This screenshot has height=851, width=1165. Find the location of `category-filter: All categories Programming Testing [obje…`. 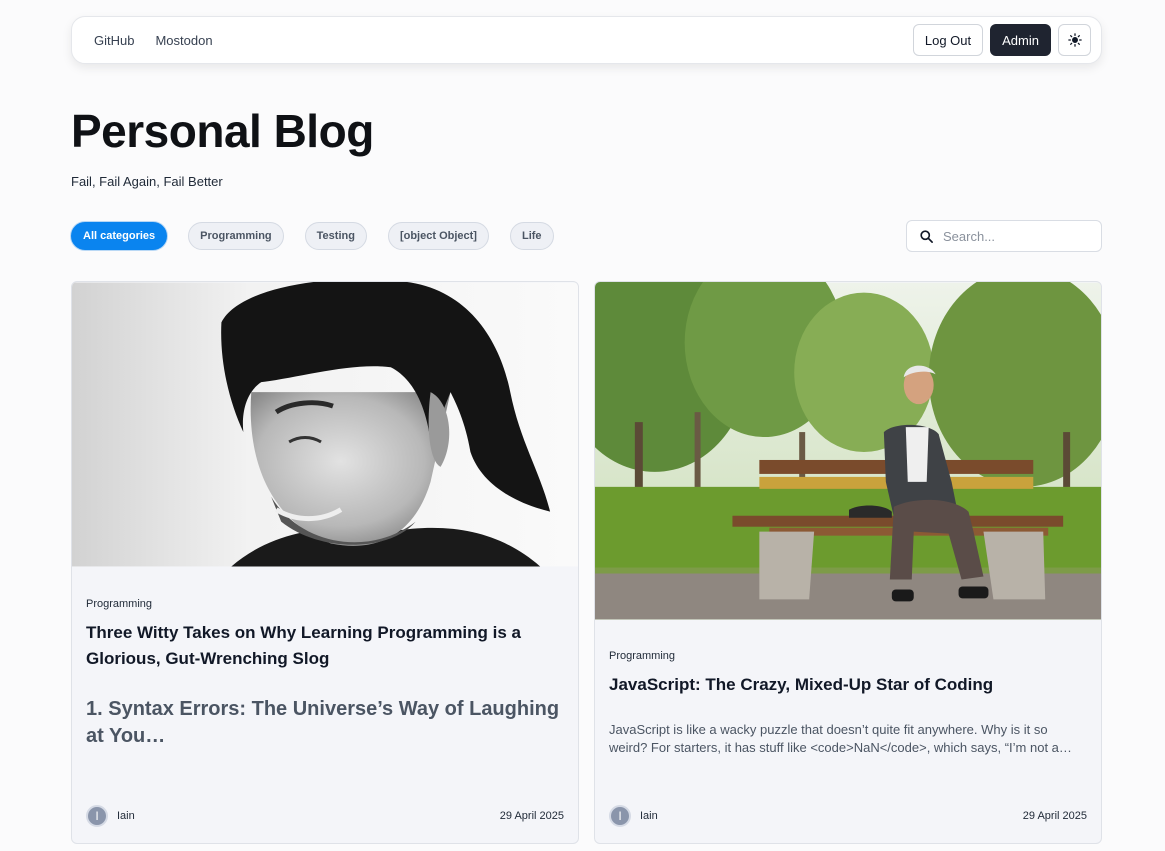

category-filter: All categories Programming Testing [obje… is located at coordinates (312, 236).